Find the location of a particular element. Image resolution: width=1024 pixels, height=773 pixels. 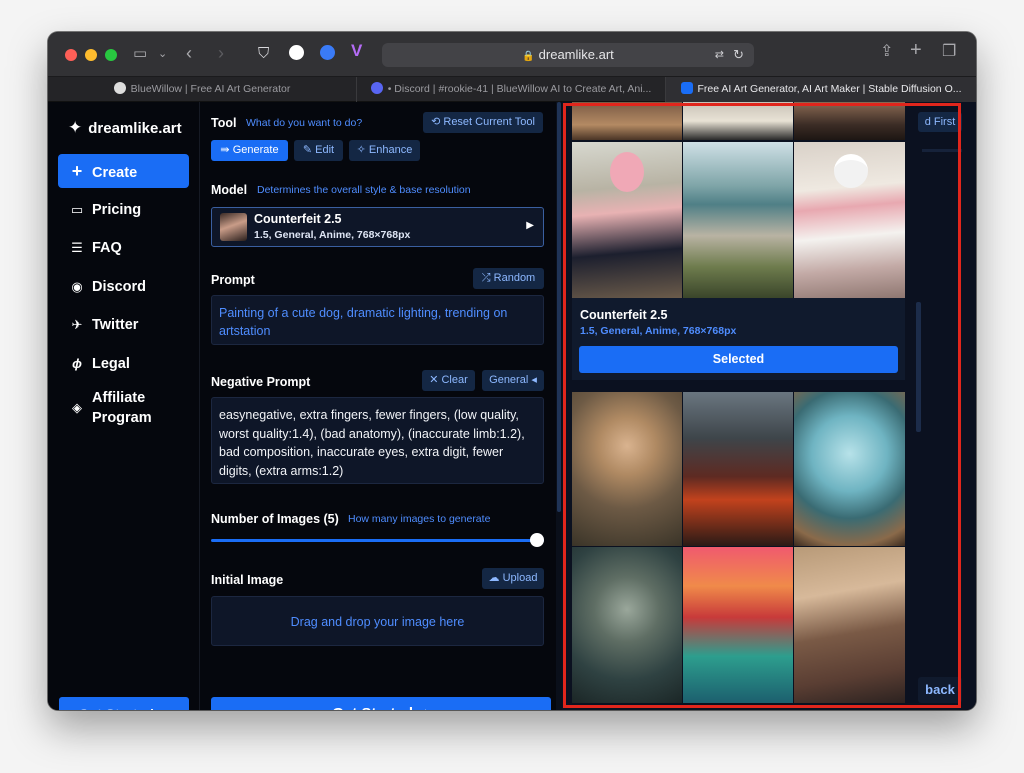

negative-prompt-label: Negative Prompt is located at coordinates (261, 382).